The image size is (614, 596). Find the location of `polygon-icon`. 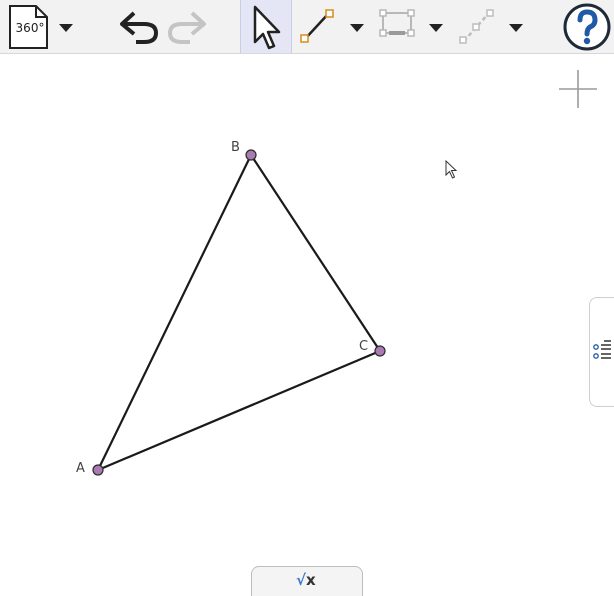

polygon-icon is located at coordinates (397, 23).